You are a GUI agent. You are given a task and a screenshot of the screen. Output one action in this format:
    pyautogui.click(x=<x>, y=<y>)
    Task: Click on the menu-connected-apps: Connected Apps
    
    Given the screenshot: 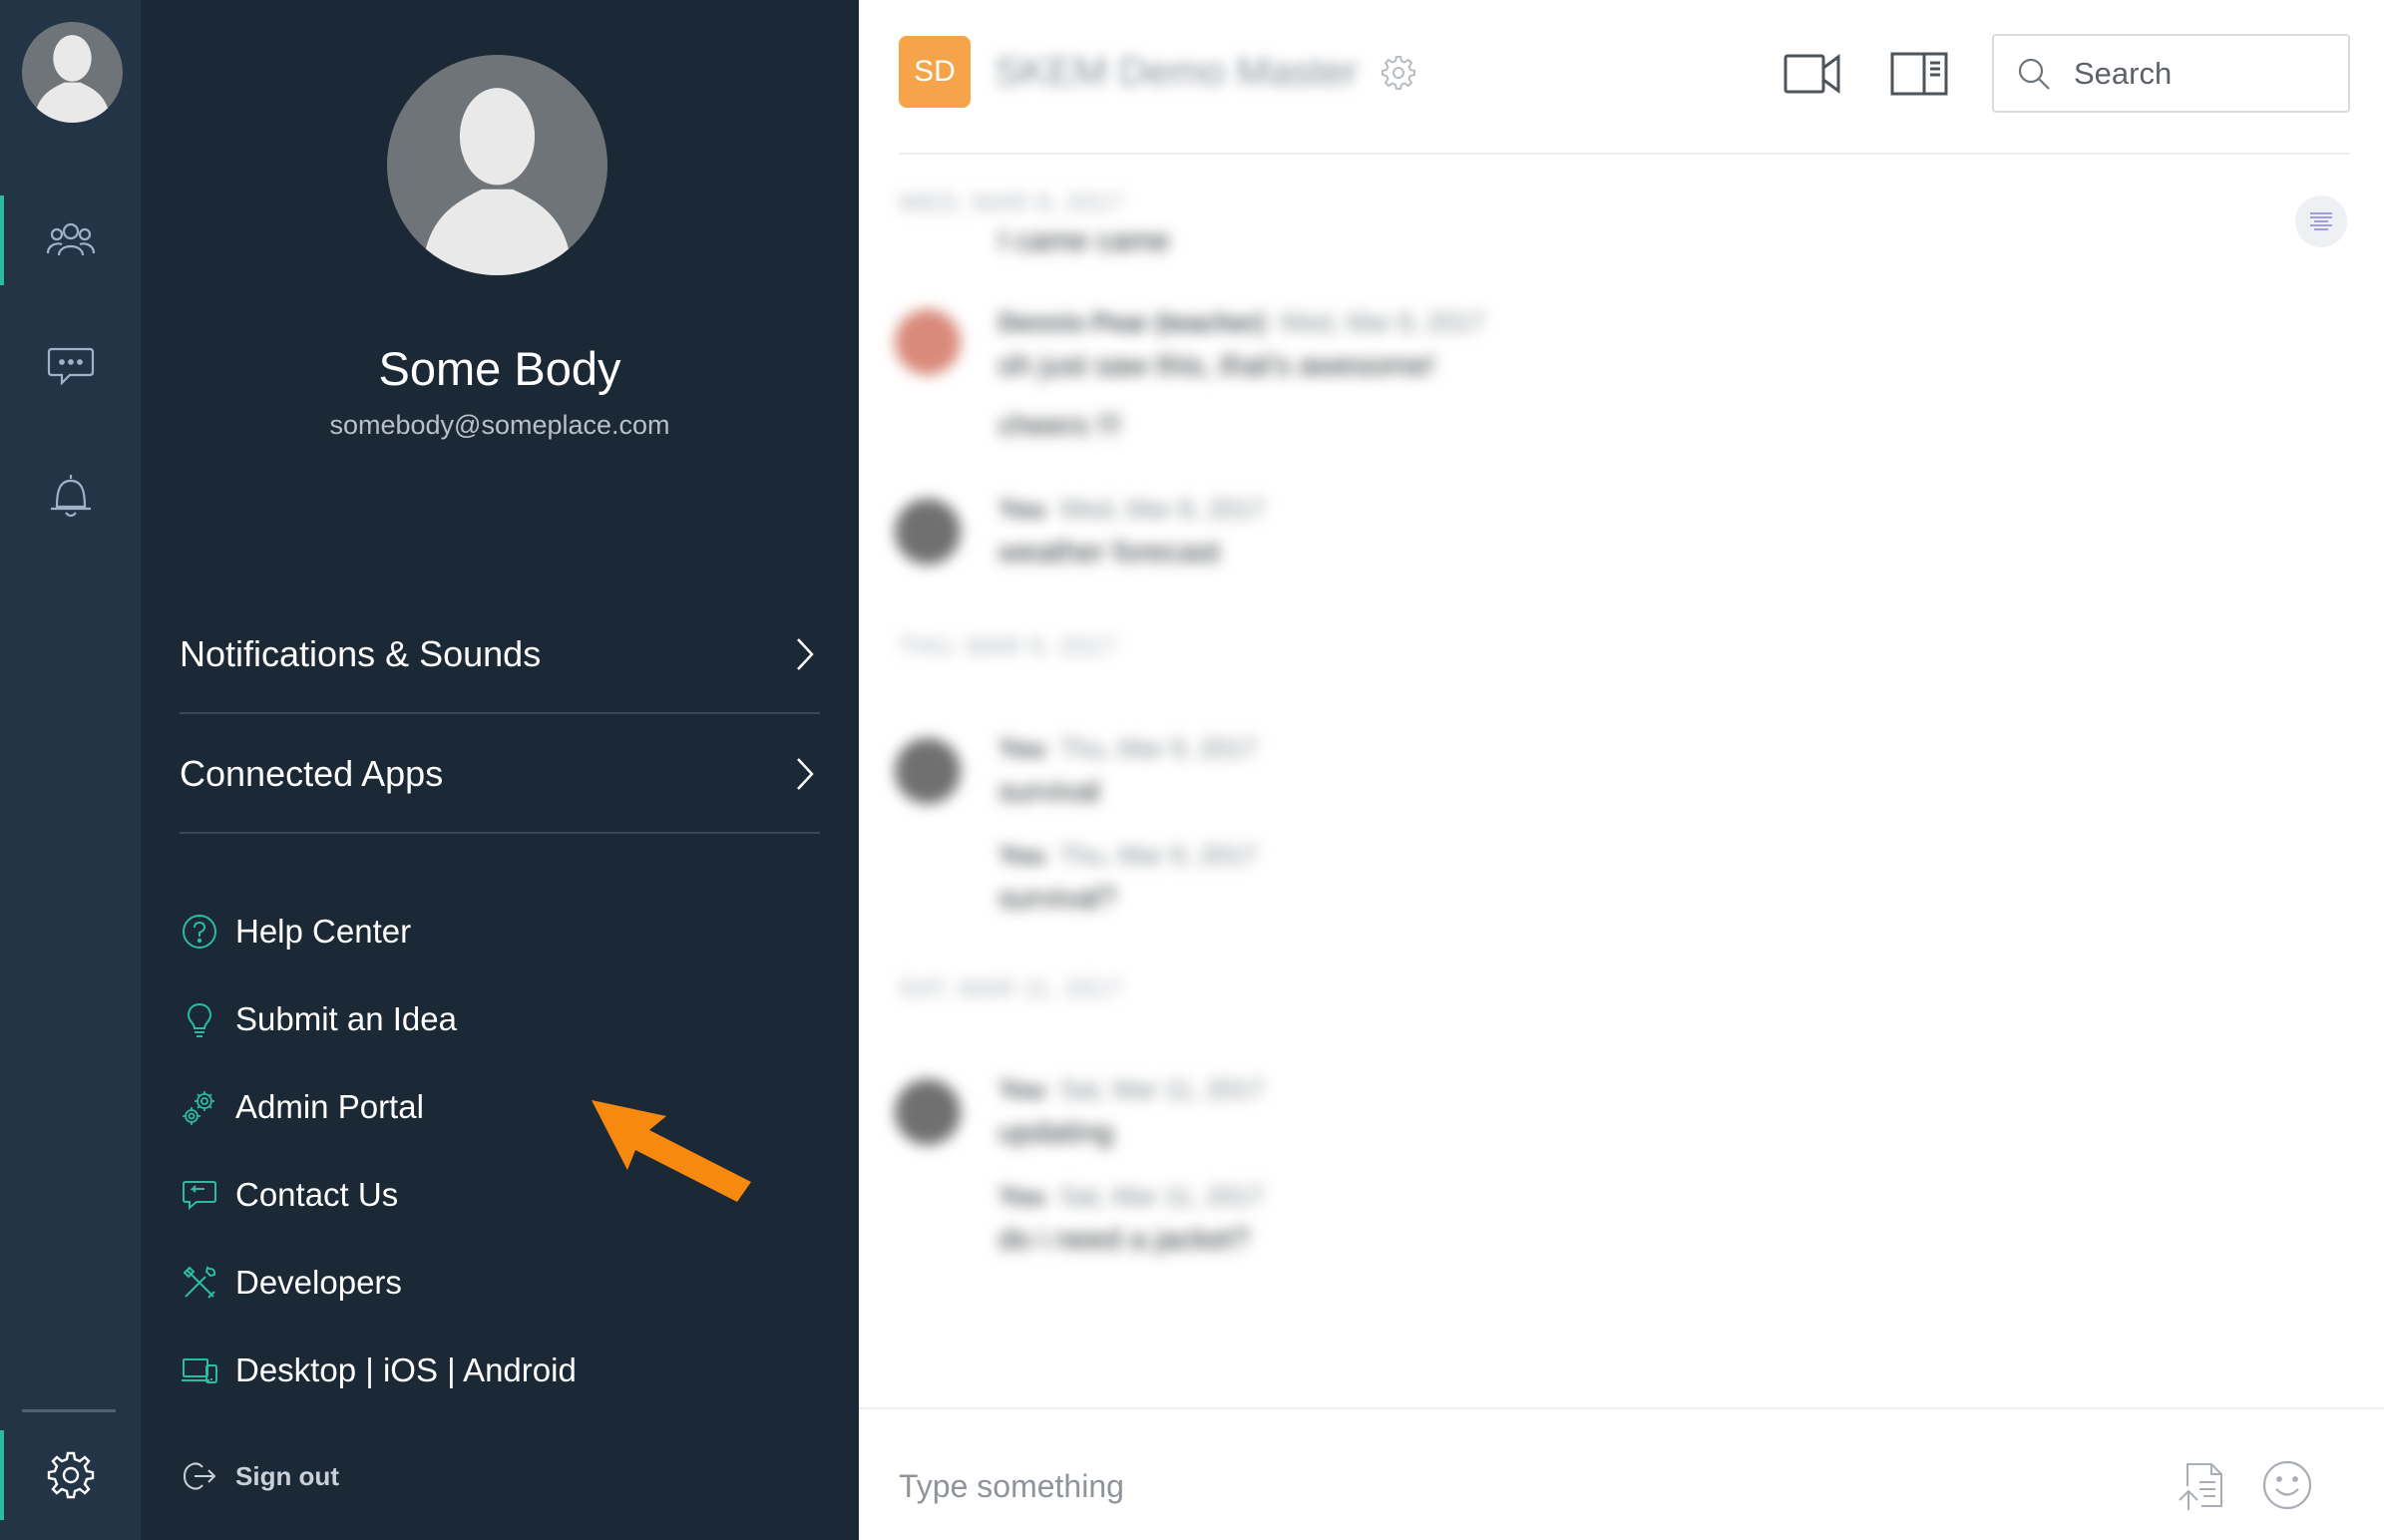 What is the action you would take?
    pyautogui.click(x=500, y=775)
    